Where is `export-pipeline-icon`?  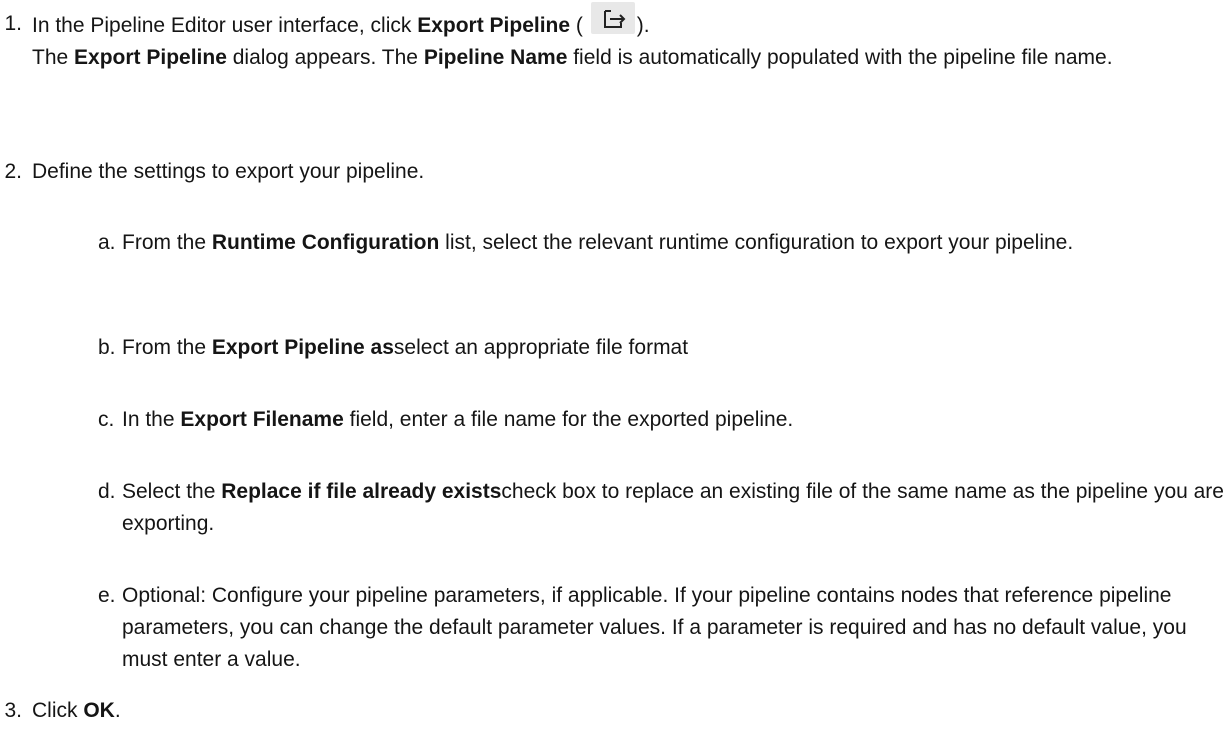
export-pipeline-icon is located at coordinates (612, 18).